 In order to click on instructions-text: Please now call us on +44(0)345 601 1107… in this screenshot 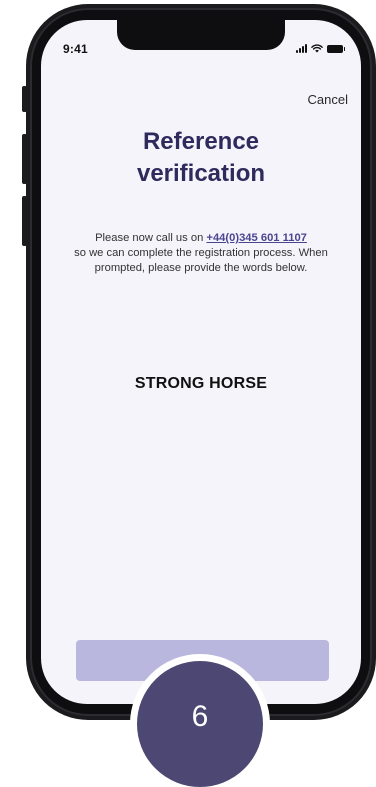, I will do `click(201, 253)`.